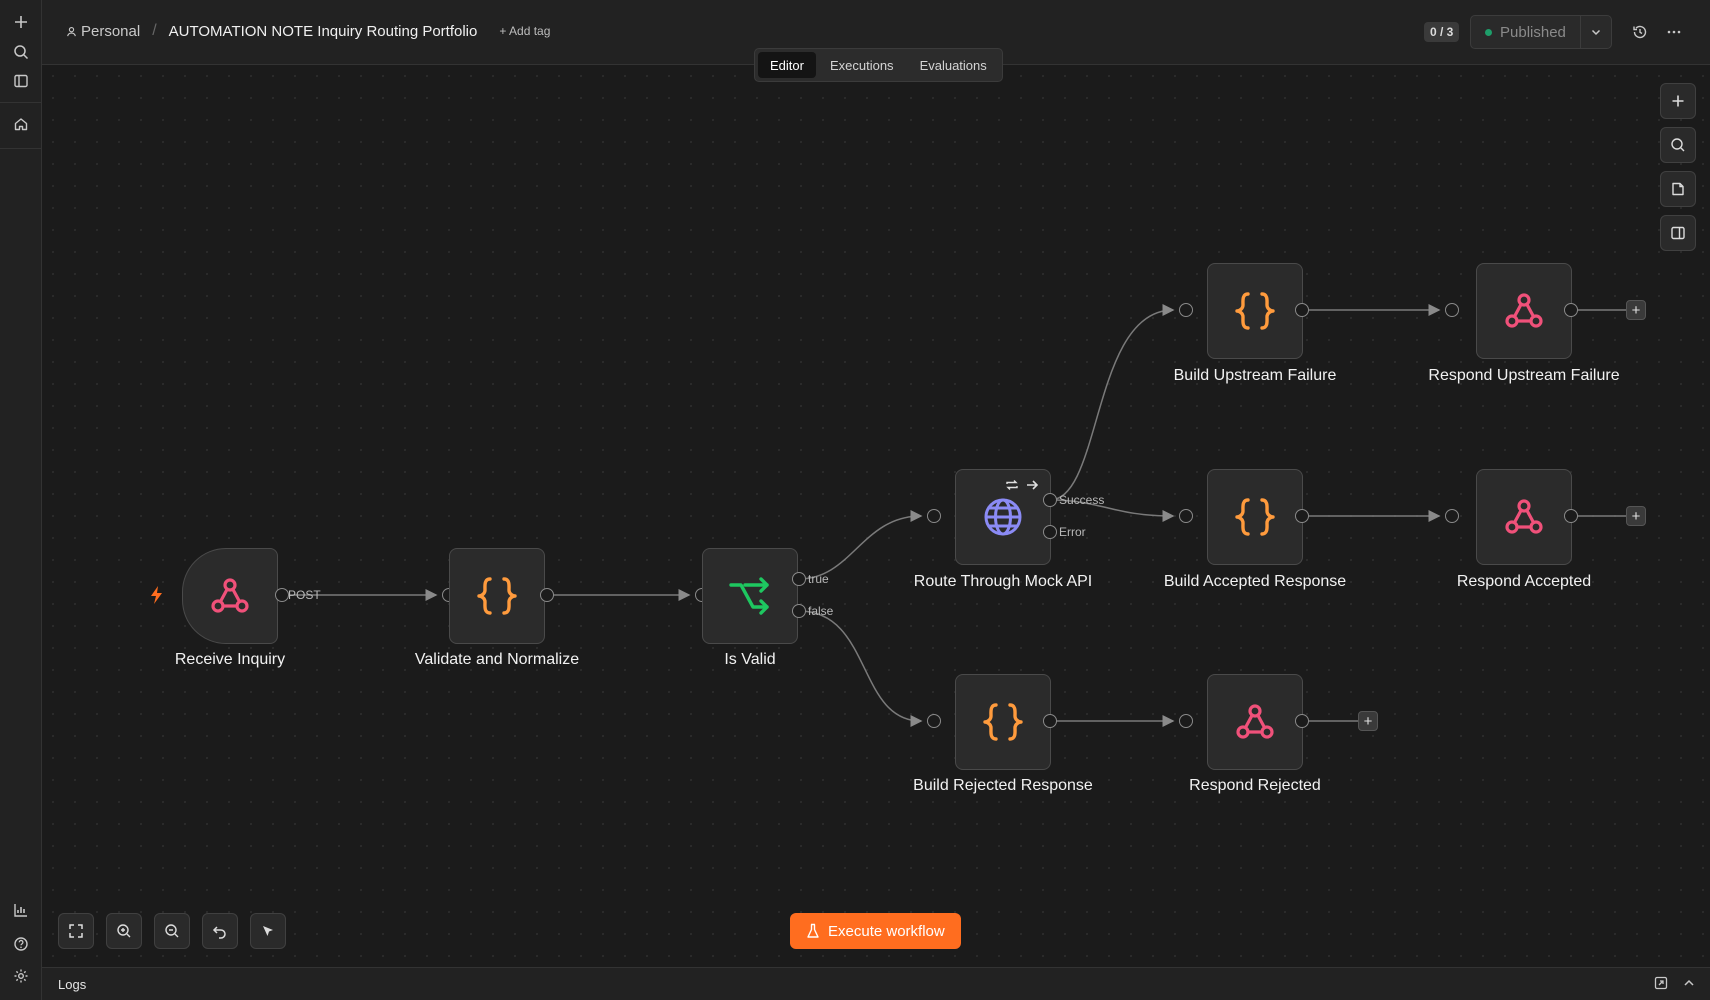 This screenshot has height=1000, width=1710. Describe the element at coordinates (1022, 485) in the screenshot. I see `node-toolbar` at that location.